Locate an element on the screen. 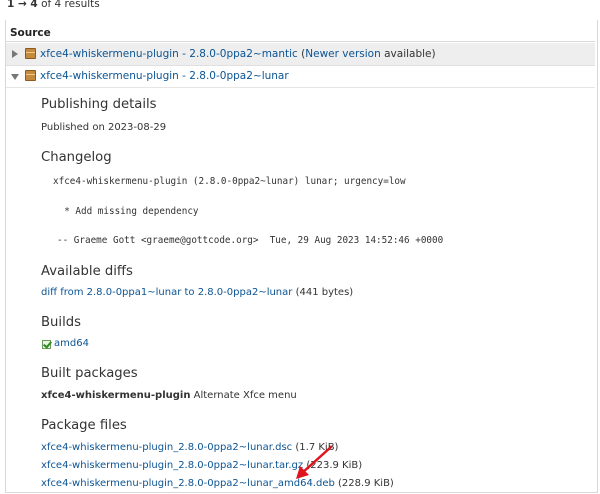  package-file-size: (1.7 KiB) is located at coordinates (317, 447).